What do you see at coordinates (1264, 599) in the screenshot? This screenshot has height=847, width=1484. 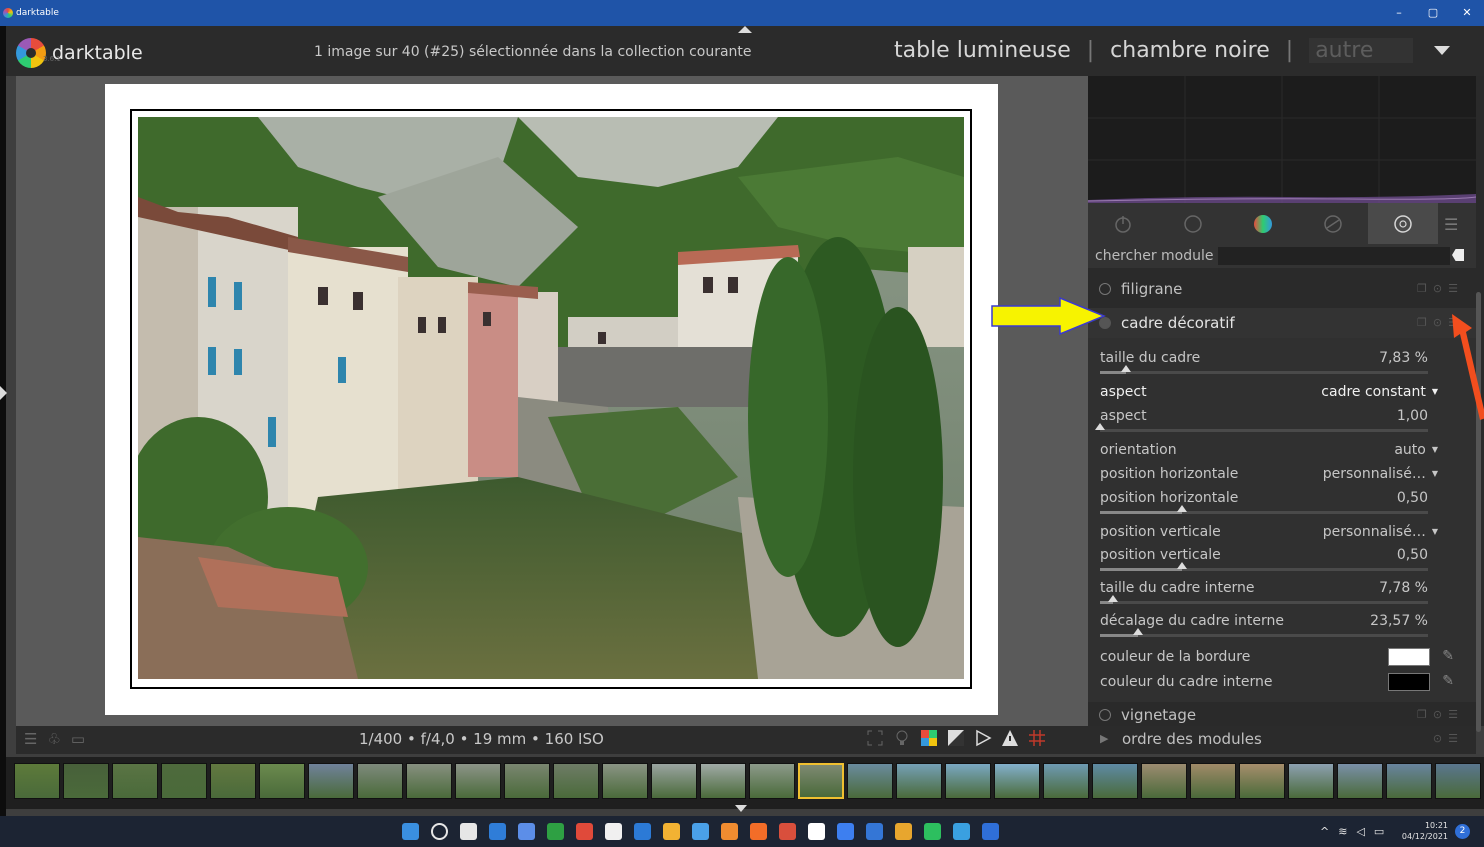 I see `slider-inner-frame-size` at bounding box center [1264, 599].